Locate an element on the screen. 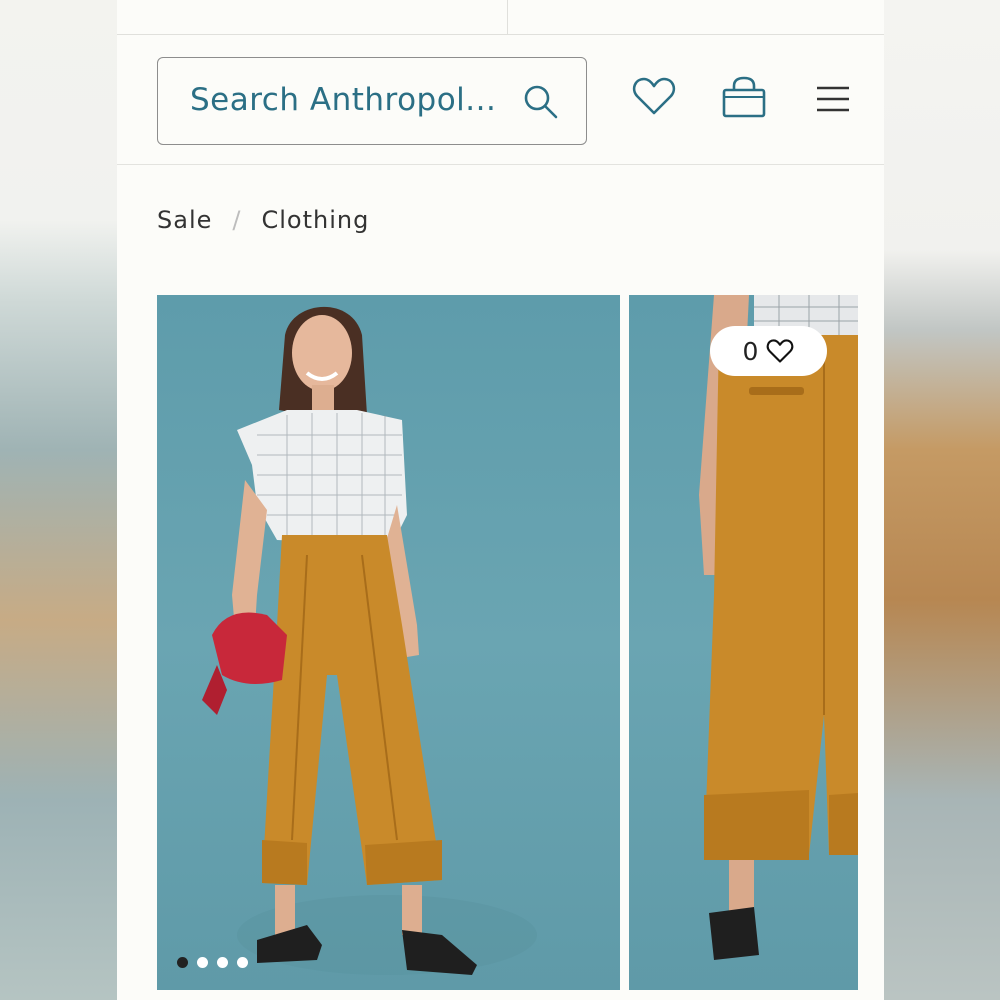 The width and height of the screenshot is (1000, 1000). breadcrumb: Sale / Clothing is located at coordinates (263, 220).